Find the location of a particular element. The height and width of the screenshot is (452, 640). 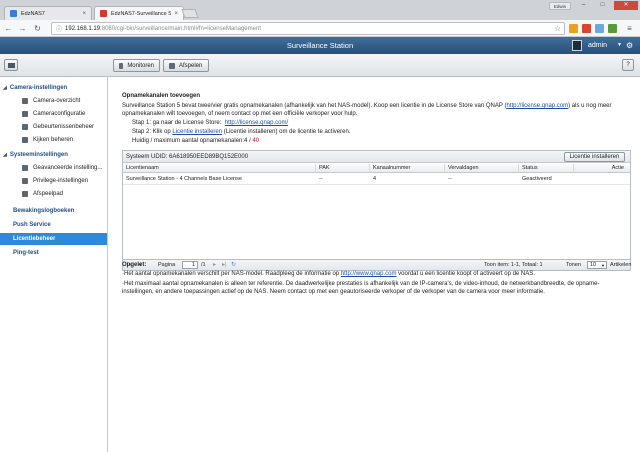

app-title: Surveillance Station is located at coordinates (320, 45).